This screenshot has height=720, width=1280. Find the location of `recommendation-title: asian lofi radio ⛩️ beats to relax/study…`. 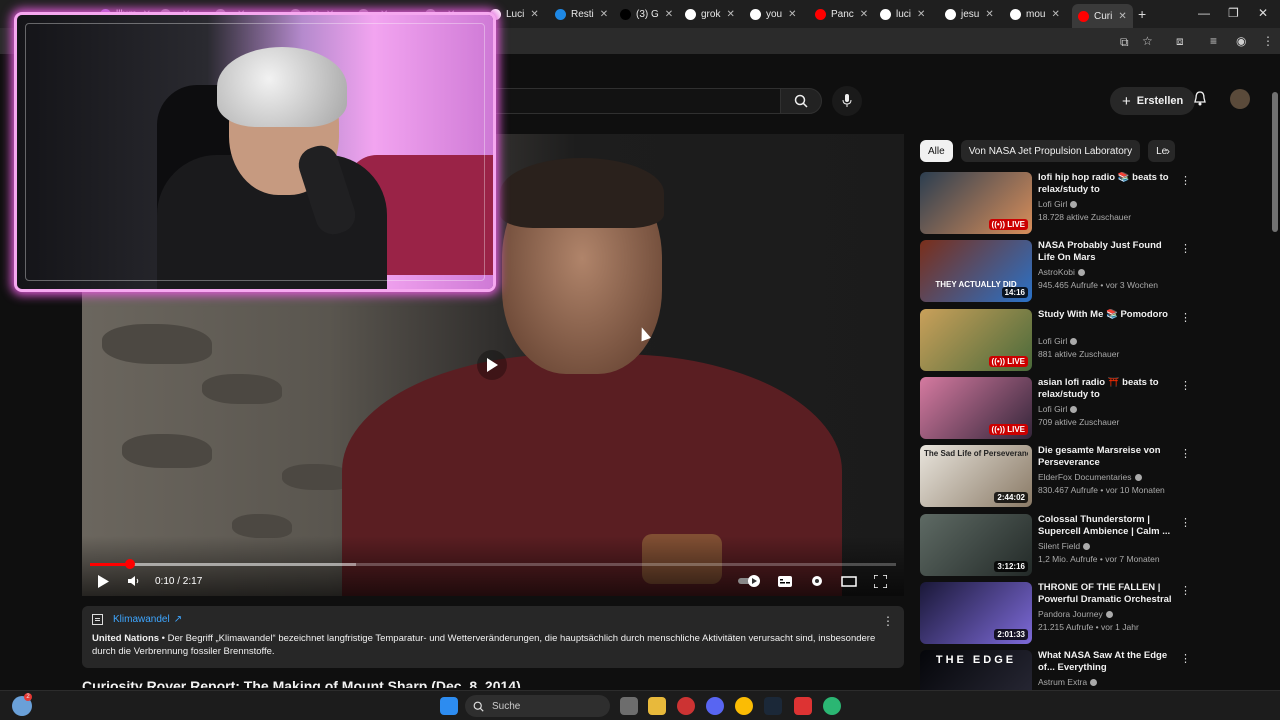

recommendation-title: asian lofi radio ⛩️ beats to relax/study… is located at coordinates (1106, 389).